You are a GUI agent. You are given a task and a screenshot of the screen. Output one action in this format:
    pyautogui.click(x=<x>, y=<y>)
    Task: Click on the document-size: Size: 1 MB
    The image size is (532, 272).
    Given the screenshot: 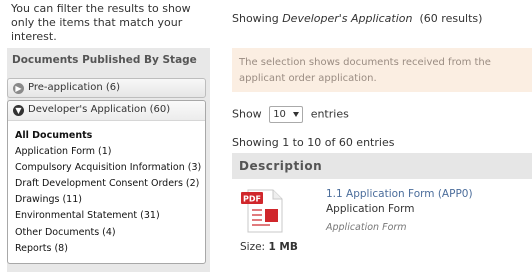 What is the action you would take?
    pyautogui.click(x=269, y=247)
    